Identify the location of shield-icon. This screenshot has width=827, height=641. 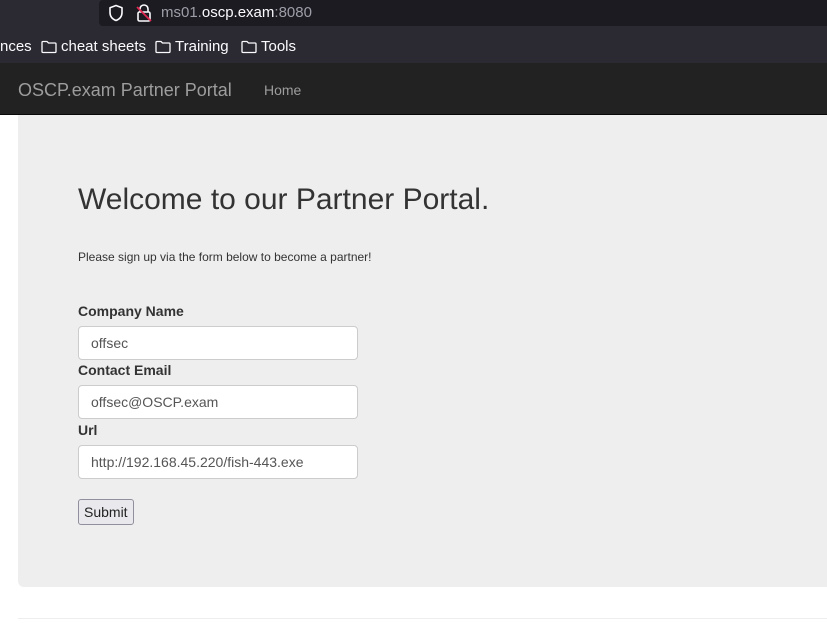
(116, 13).